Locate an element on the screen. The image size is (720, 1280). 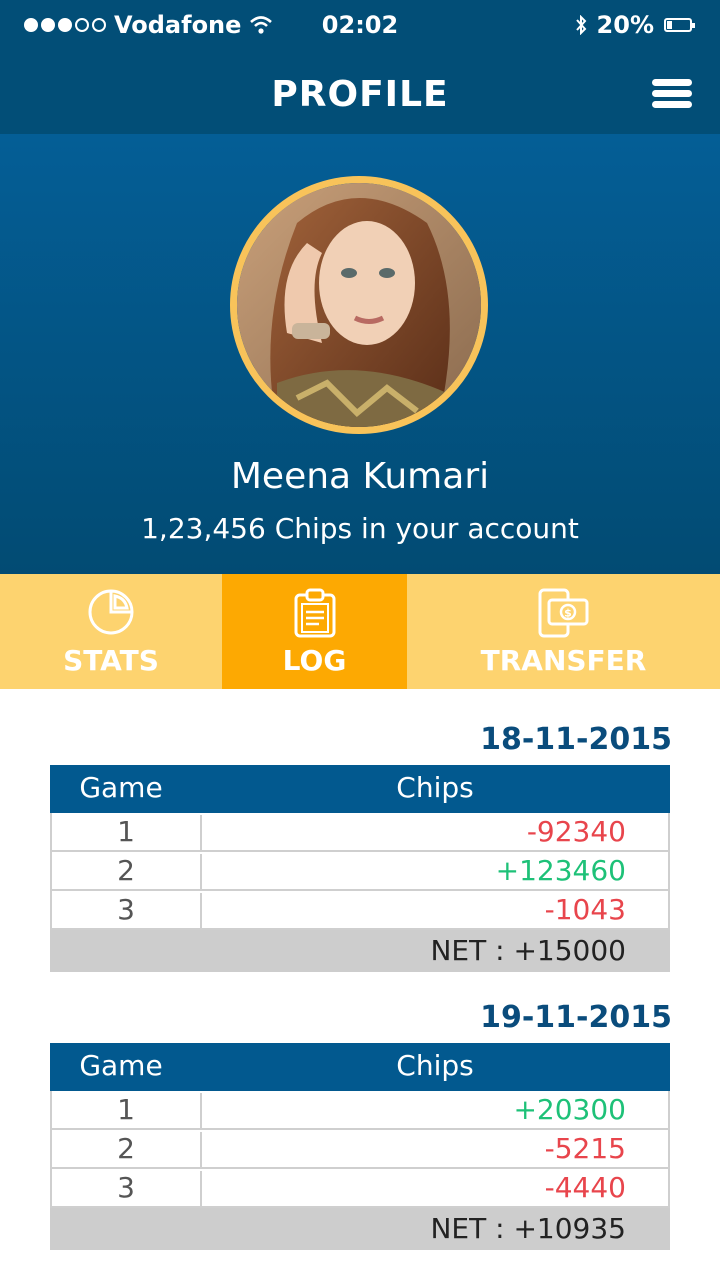
net-total: NET : +15000 is located at coordinates (528, 950).